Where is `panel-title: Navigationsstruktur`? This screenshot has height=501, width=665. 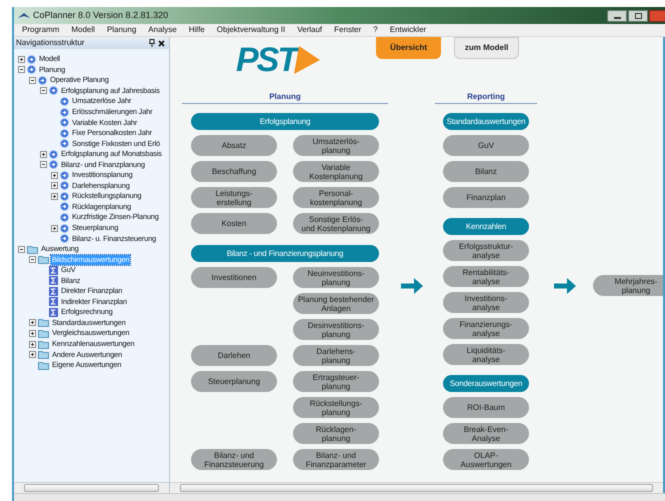 panel-title: Navigationsstruktur is located at coordinates (50, 43).